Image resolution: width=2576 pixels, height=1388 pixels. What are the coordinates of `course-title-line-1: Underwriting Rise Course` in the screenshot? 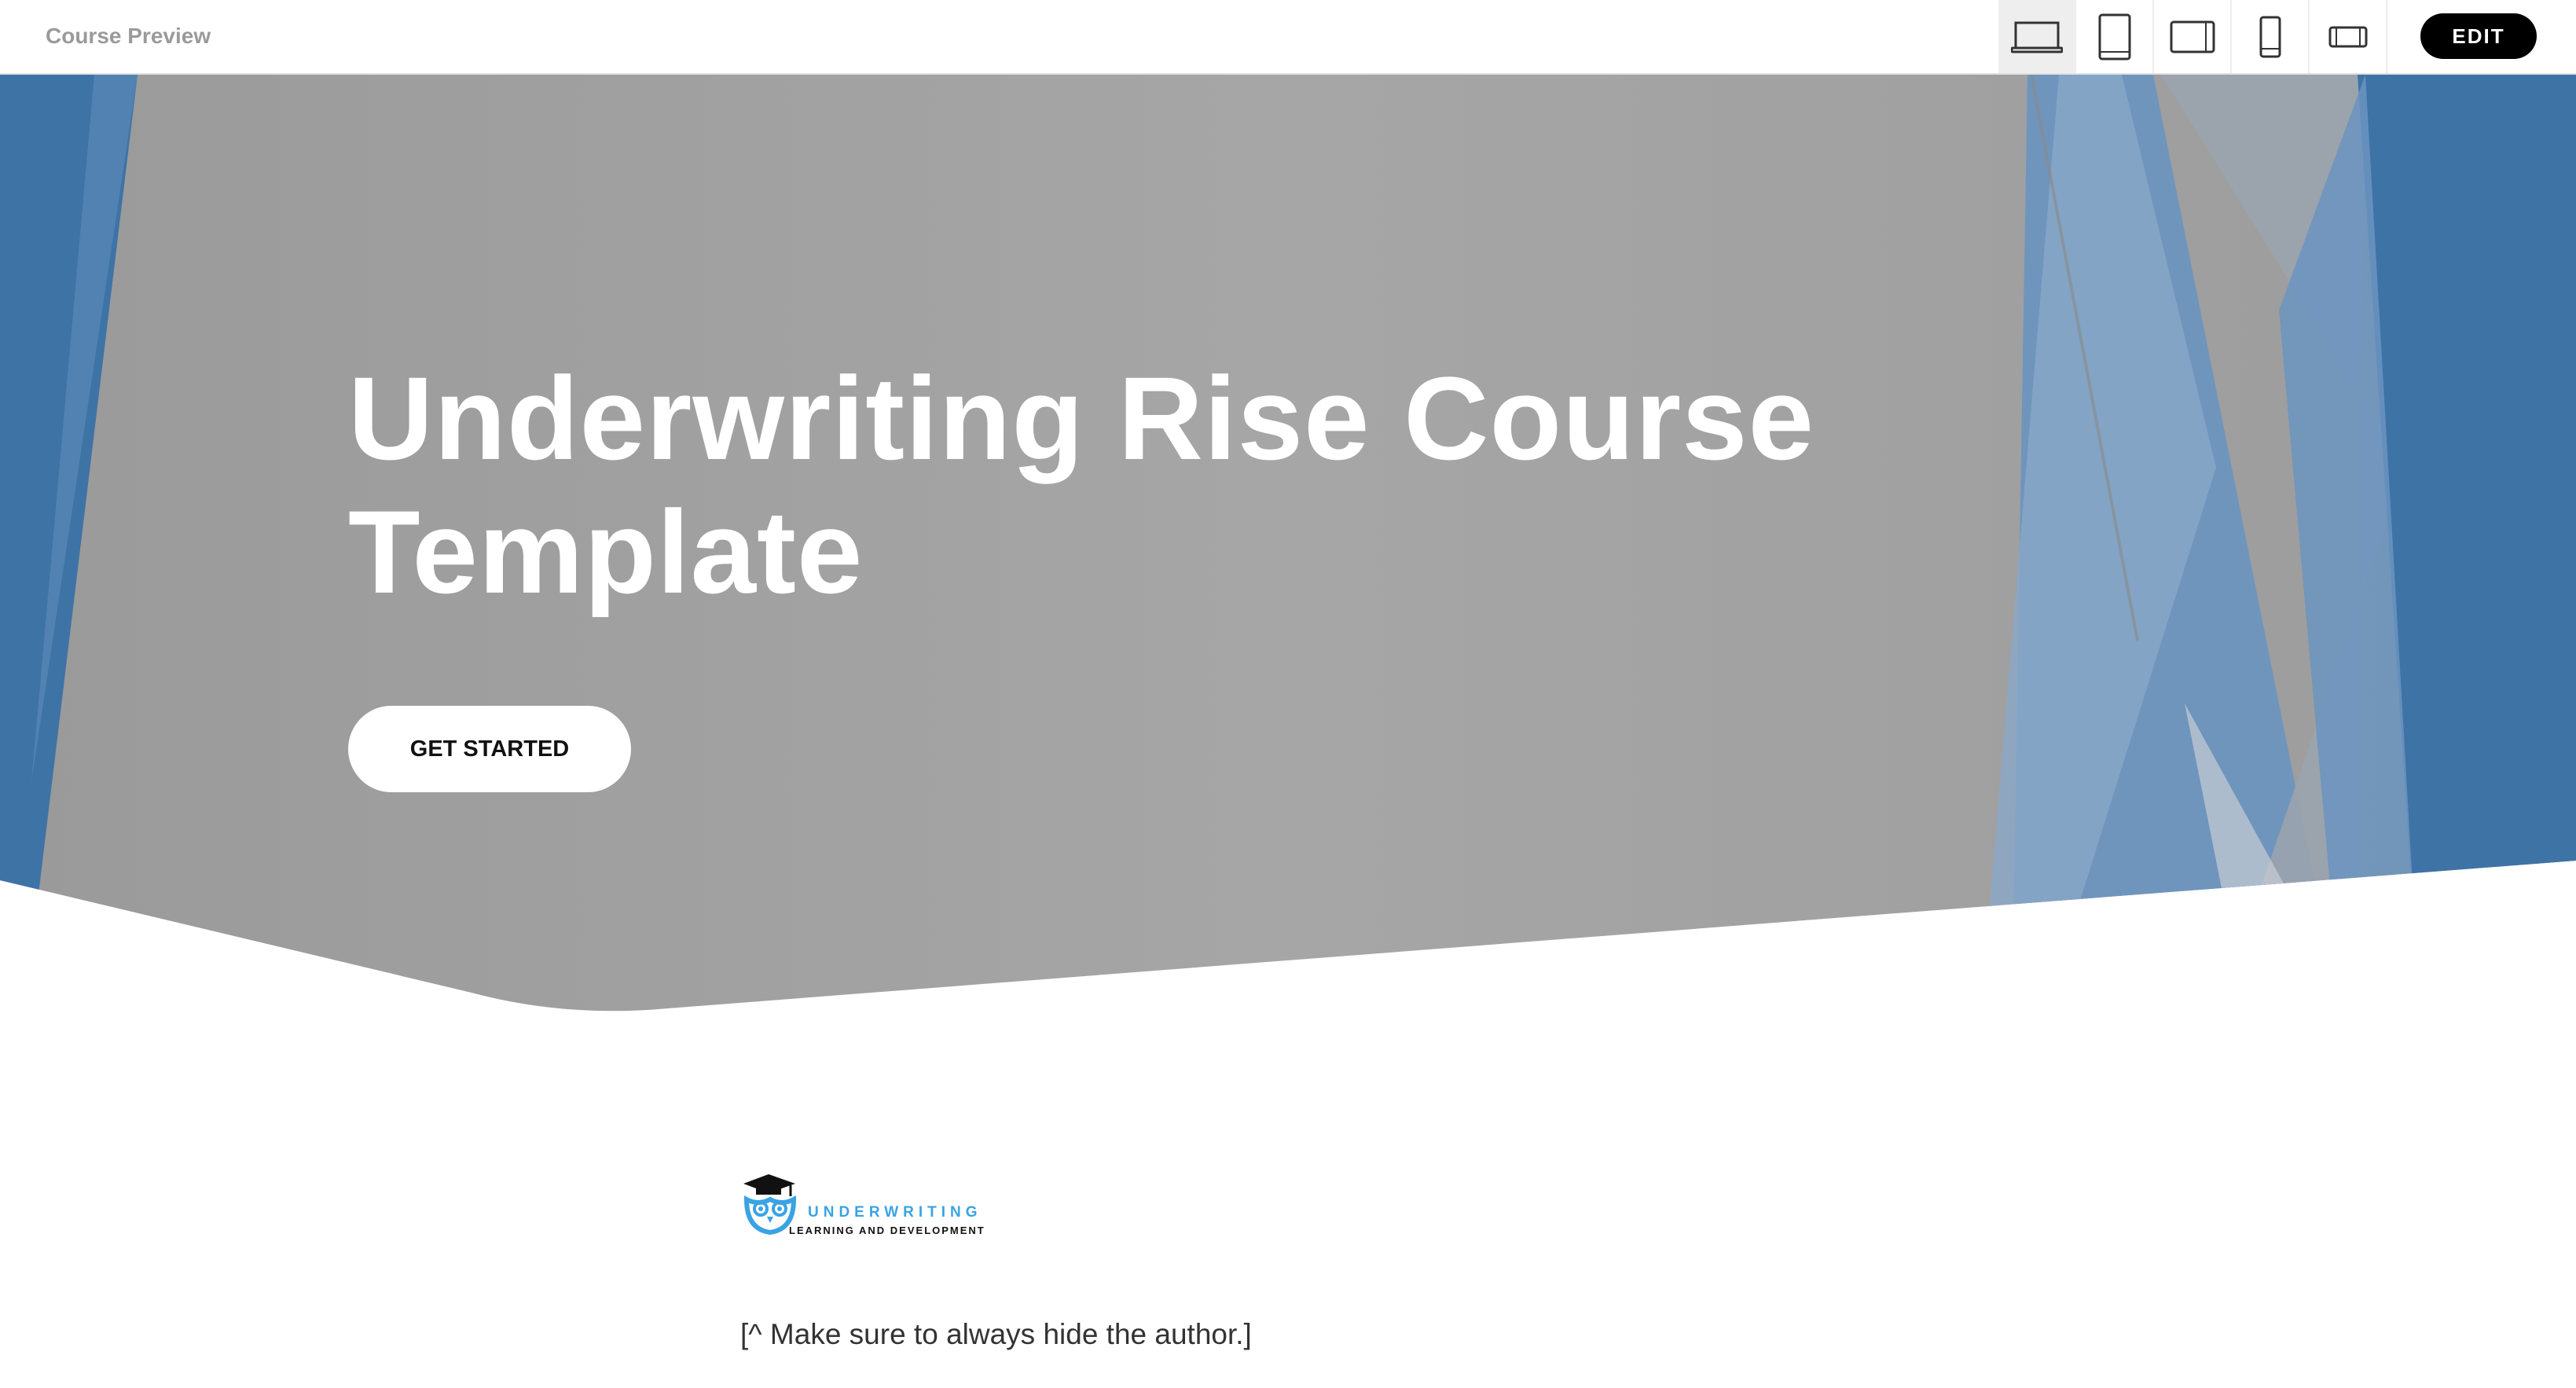 It's located at (1081, 418).